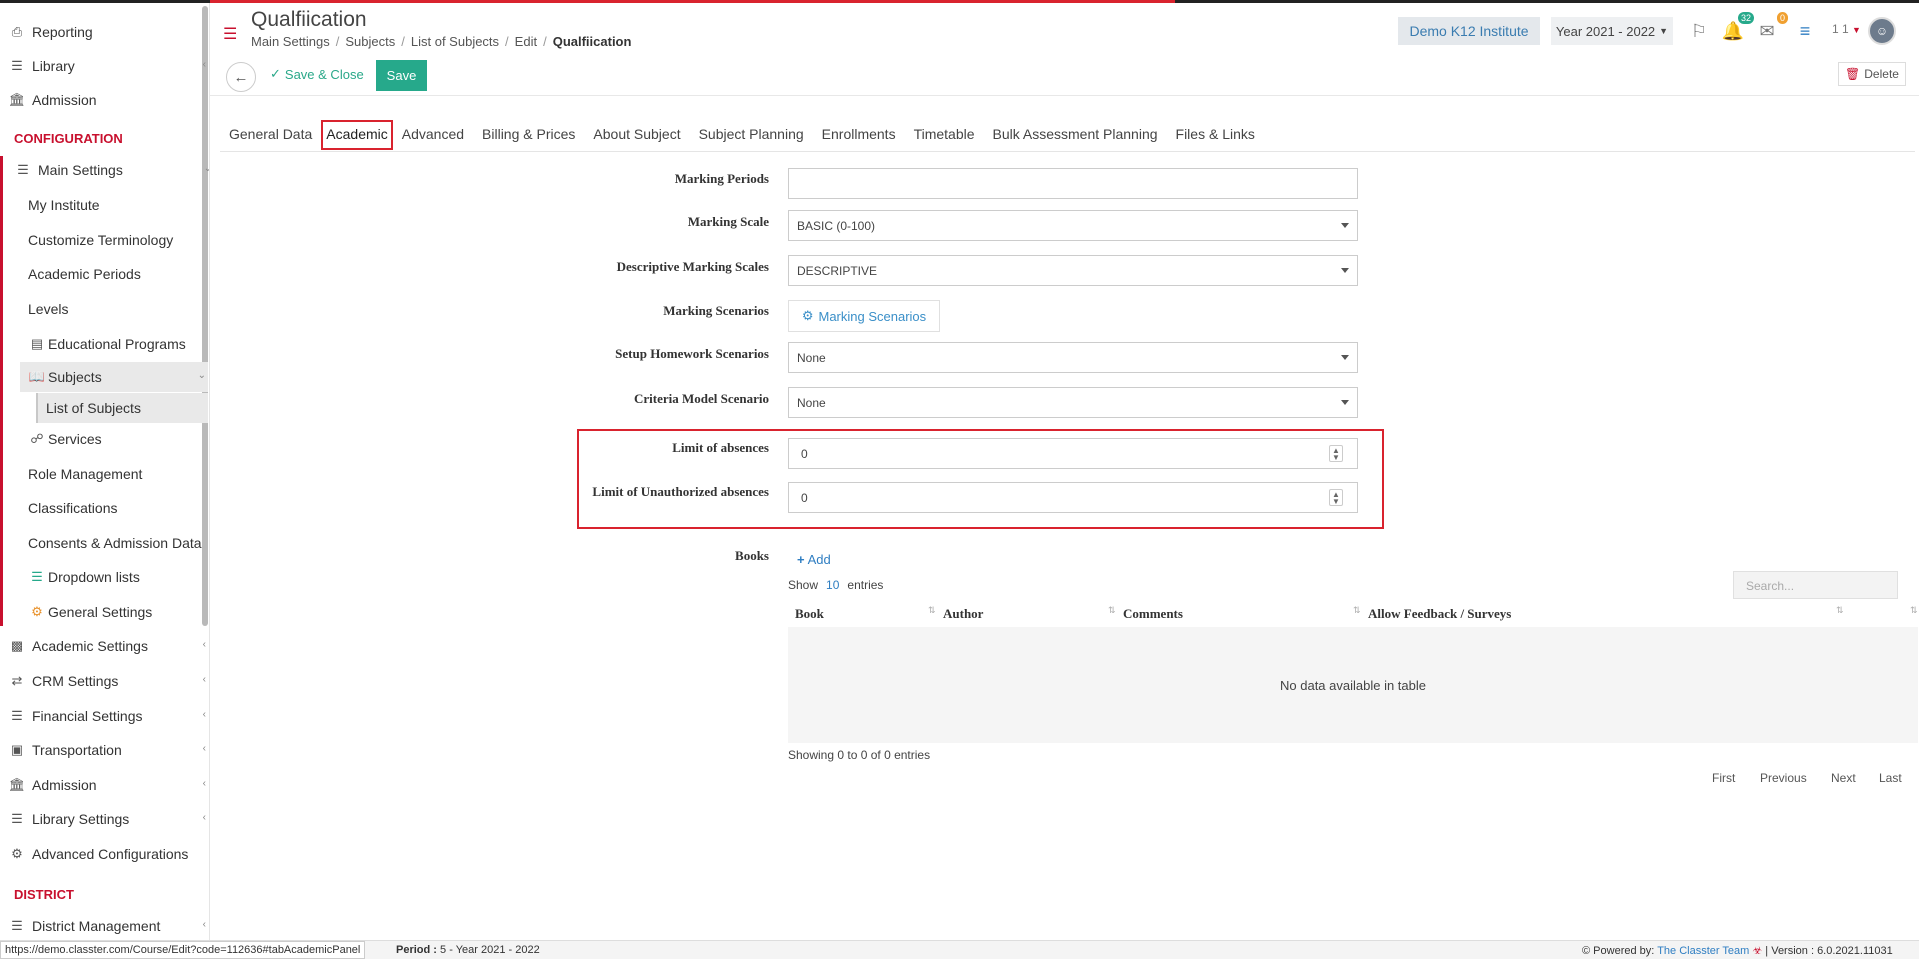  I want to click on institute-button: Demo K12 Institute, so click(1469, 31).